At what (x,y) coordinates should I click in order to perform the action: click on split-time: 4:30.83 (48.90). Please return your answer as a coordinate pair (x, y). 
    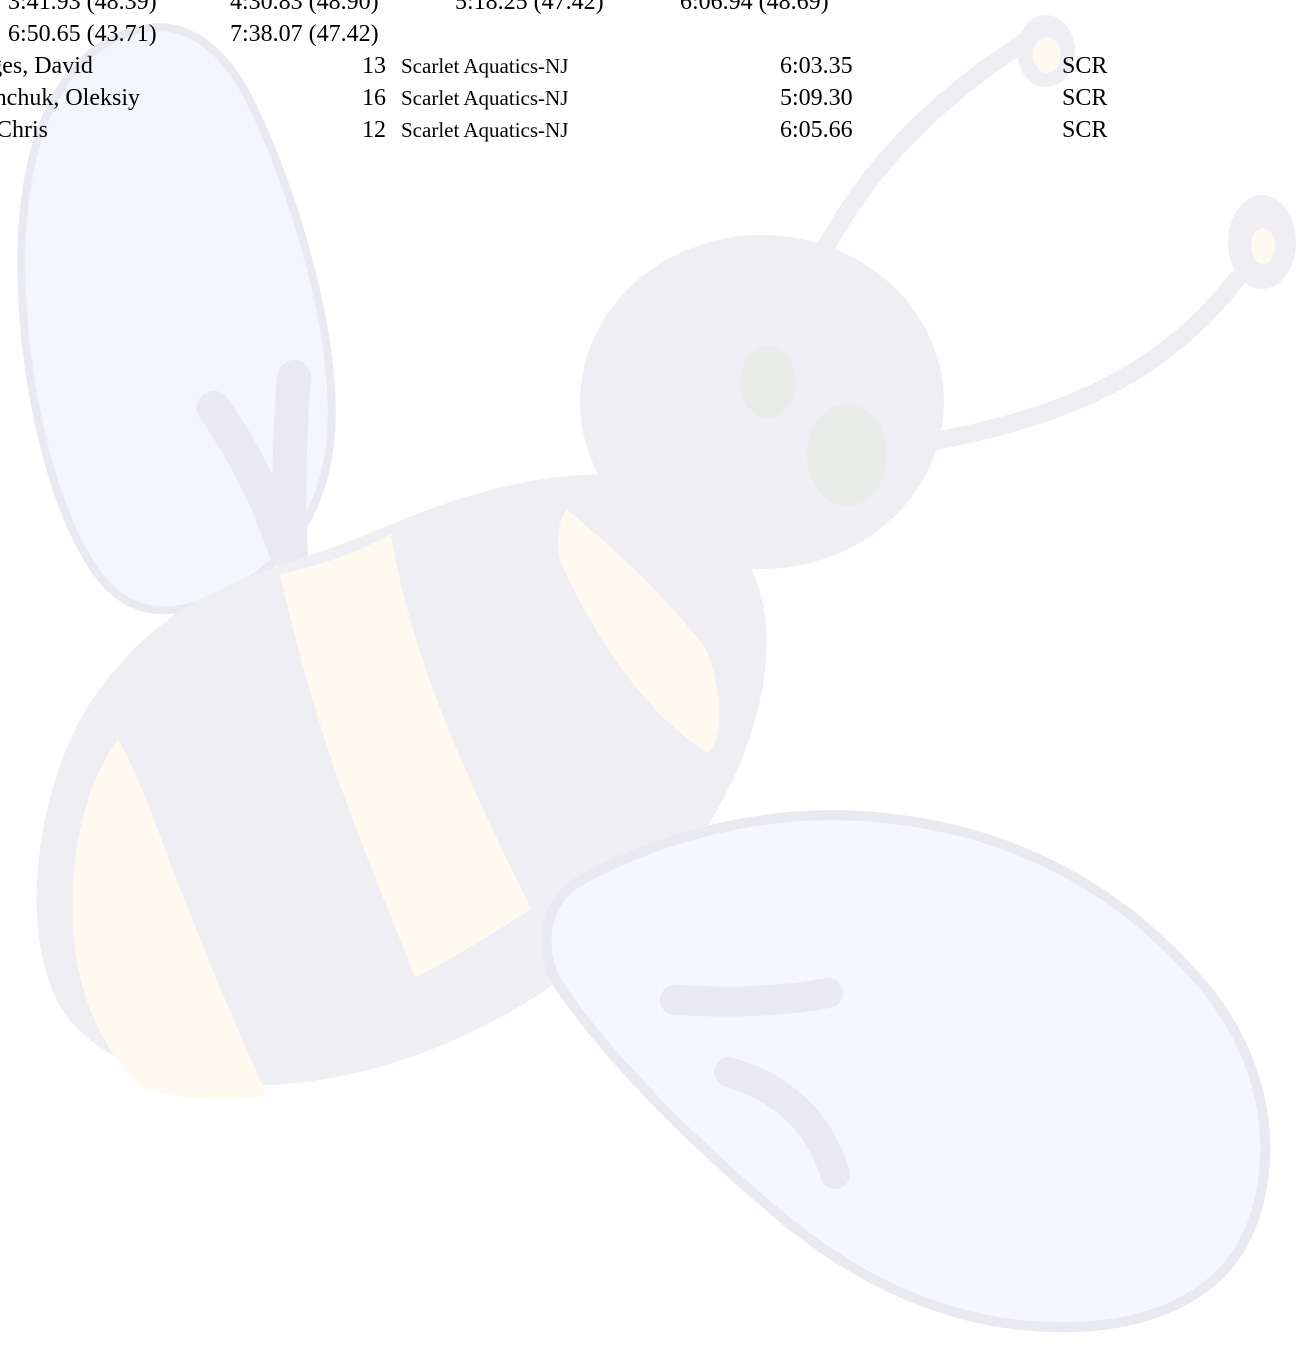
    Looking at the image, I should click on (304, 7).